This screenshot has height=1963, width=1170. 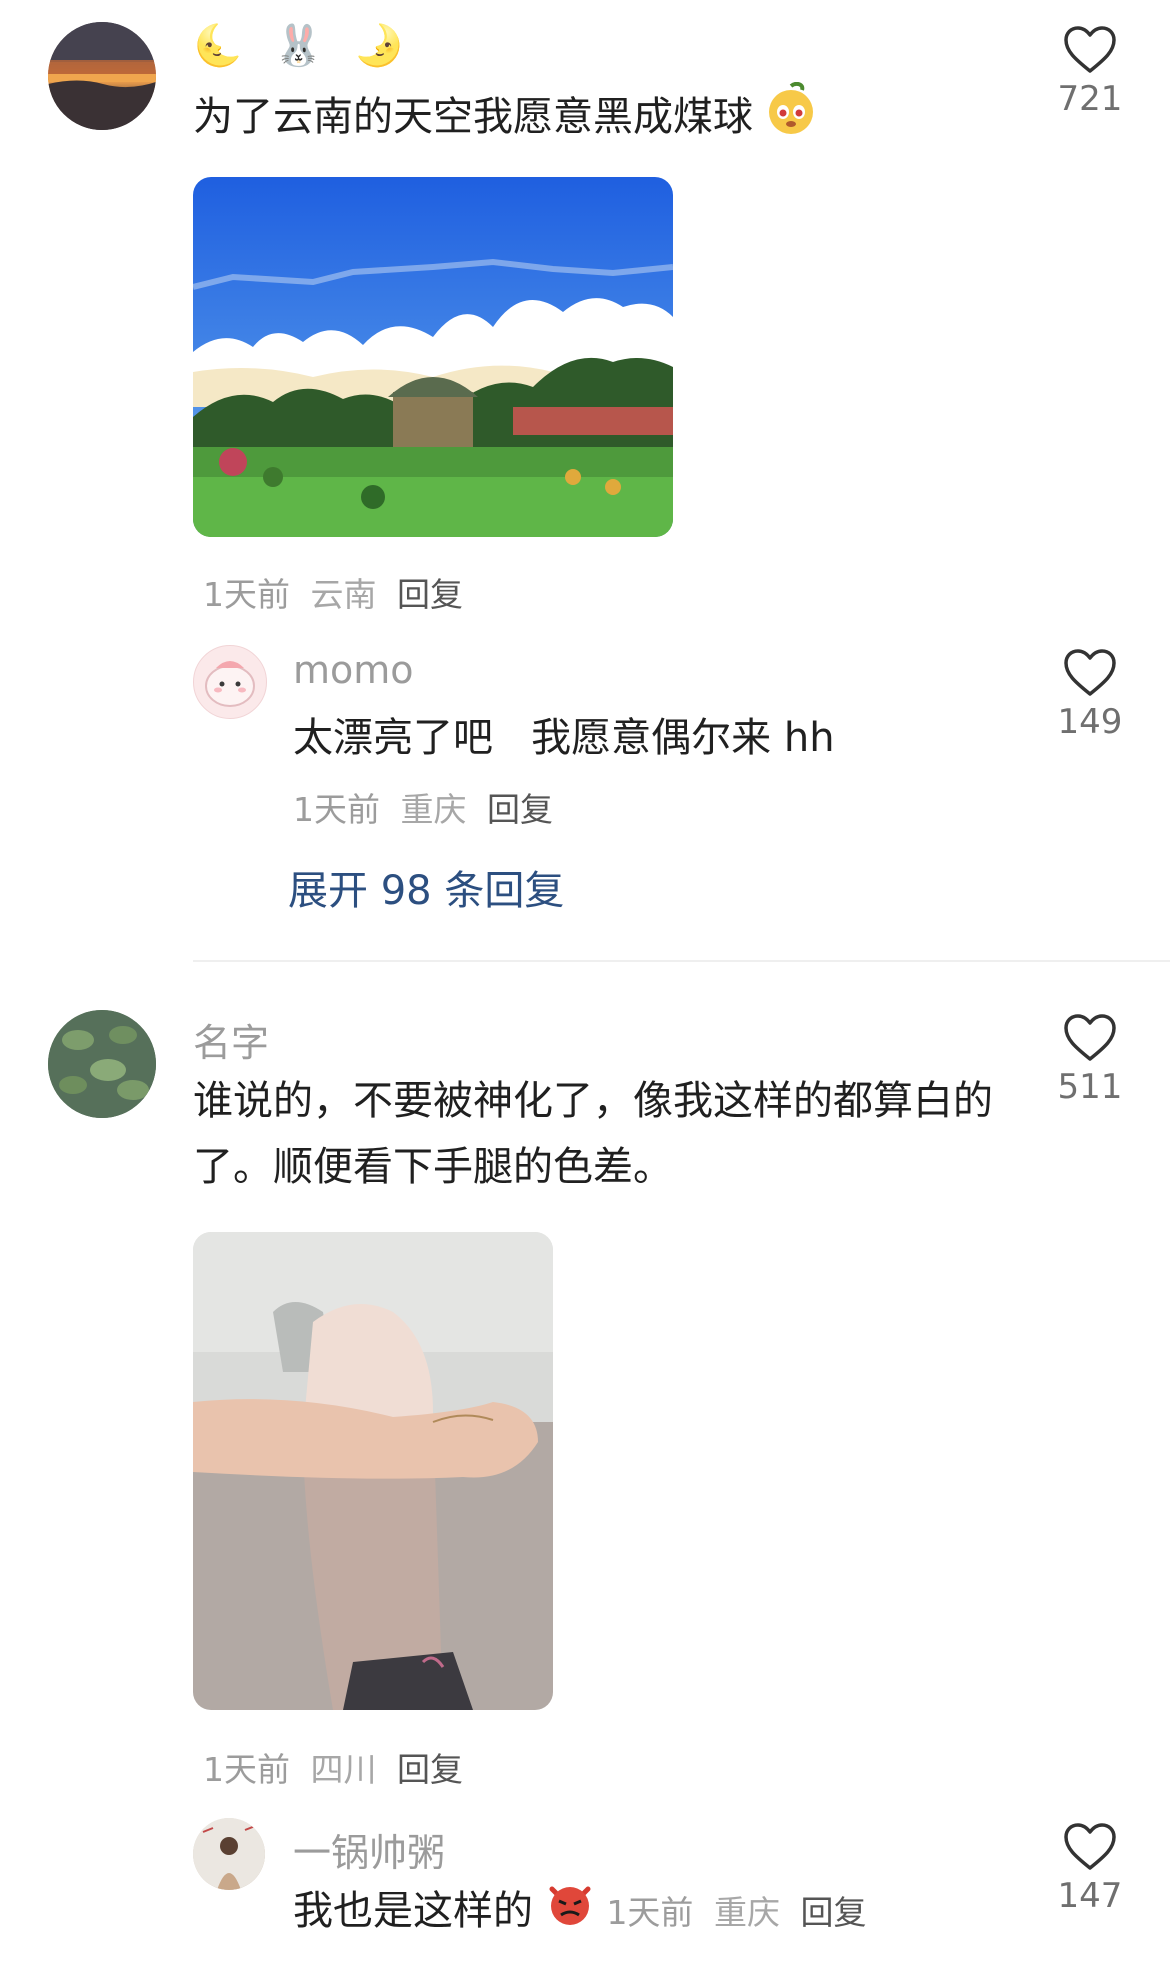 I want to click on reply-row: 我也是这样的 1天前 重庆 回复, so click(x=579, y=1912).